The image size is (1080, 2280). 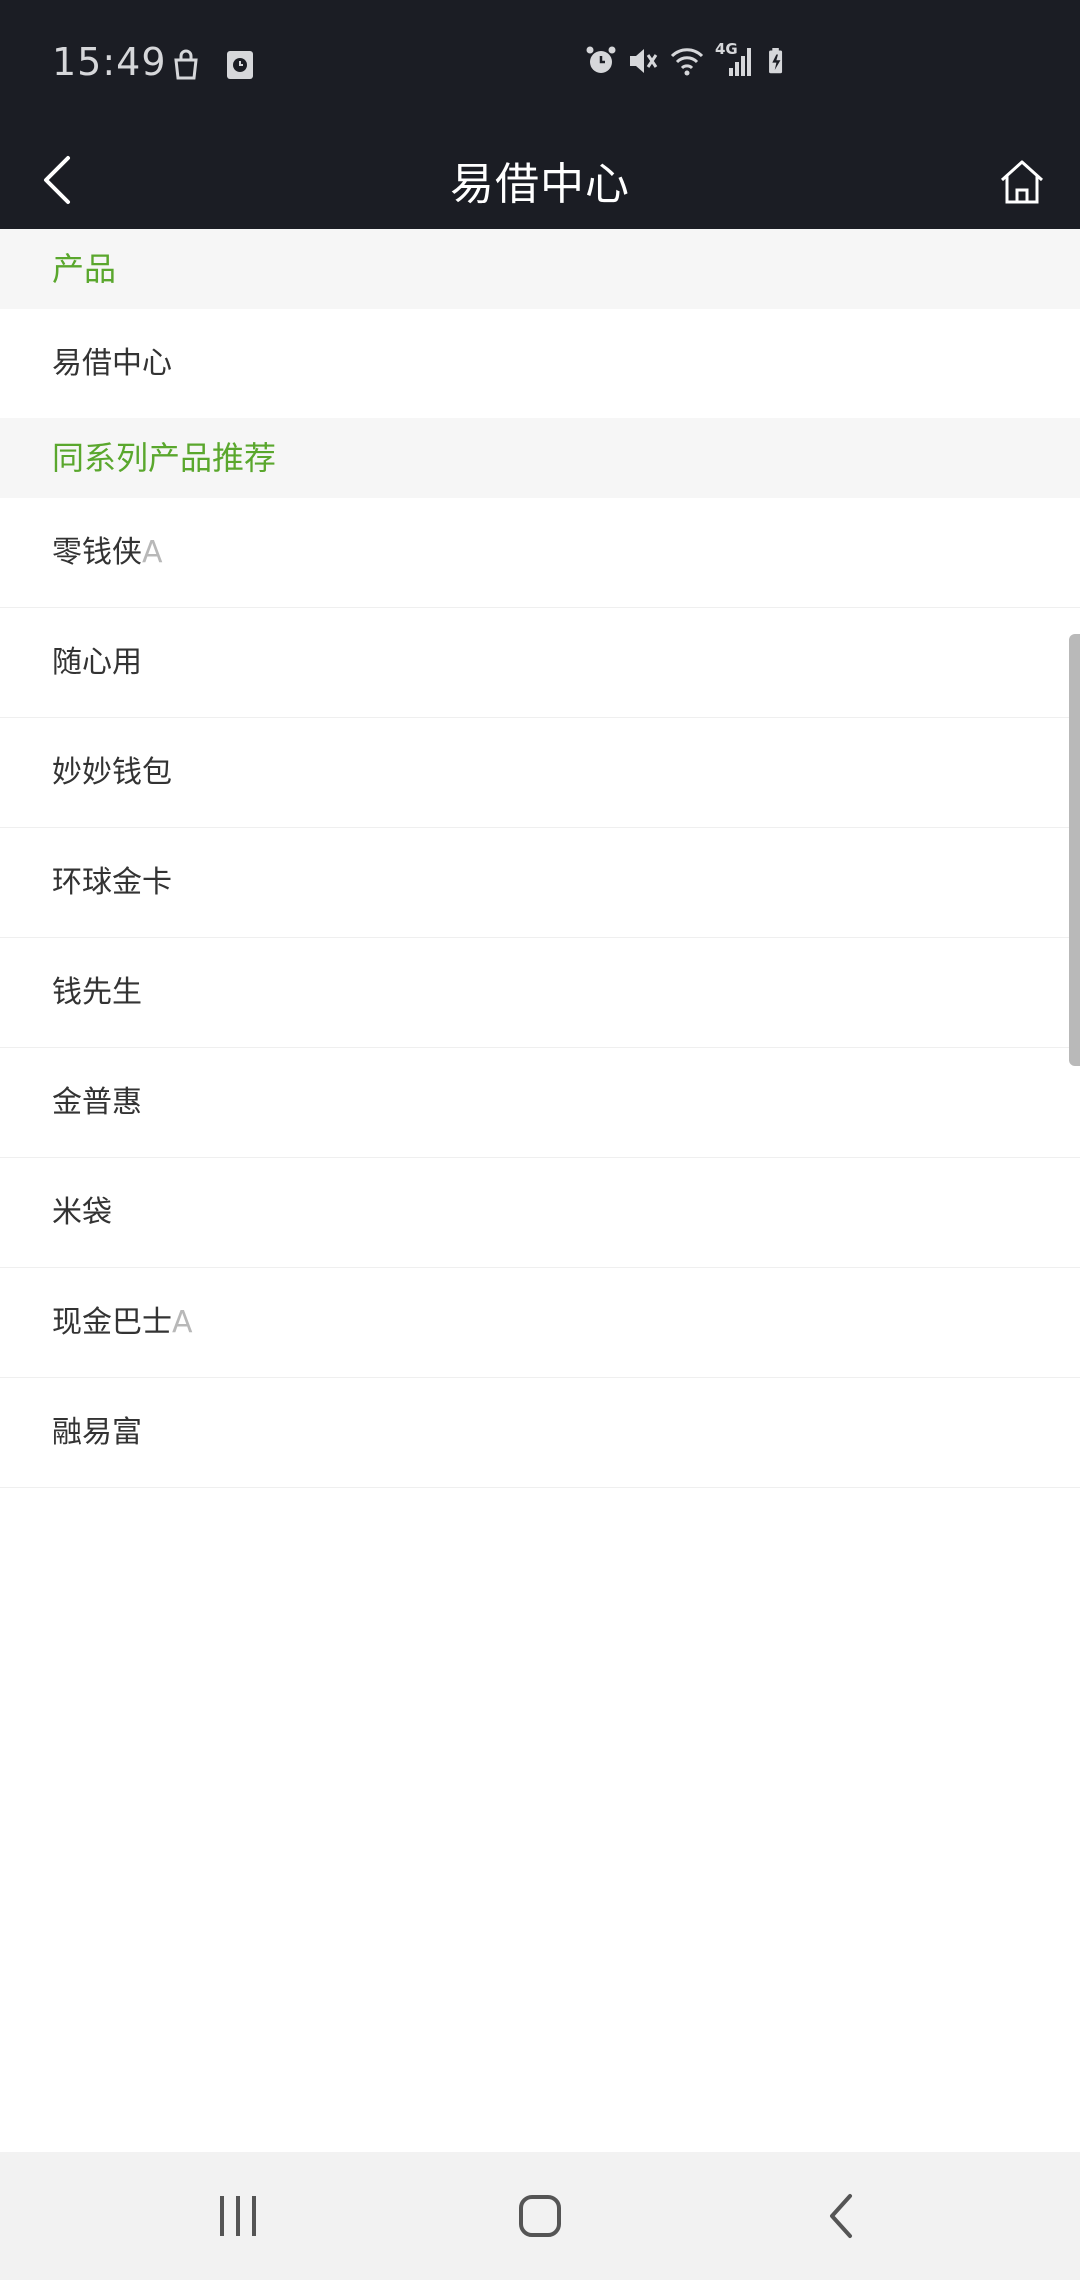 What do you see at coordinates (186, 64) in the screenshot?
I see `bag-icon` at bounding box center [186, 64].